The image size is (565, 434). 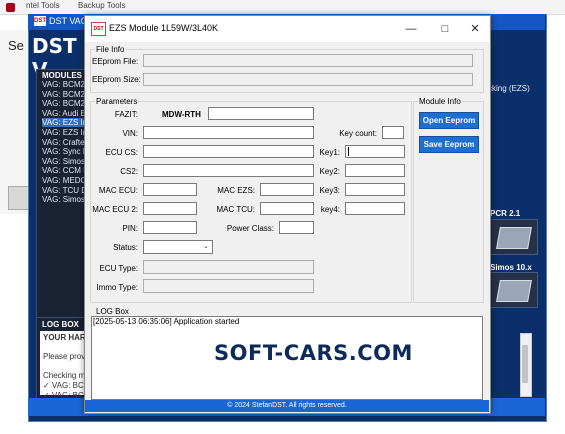 What do you see at coordinates (261, 113) in the screenshot?
I see `fazit-input` at bounding box center [261, 113].